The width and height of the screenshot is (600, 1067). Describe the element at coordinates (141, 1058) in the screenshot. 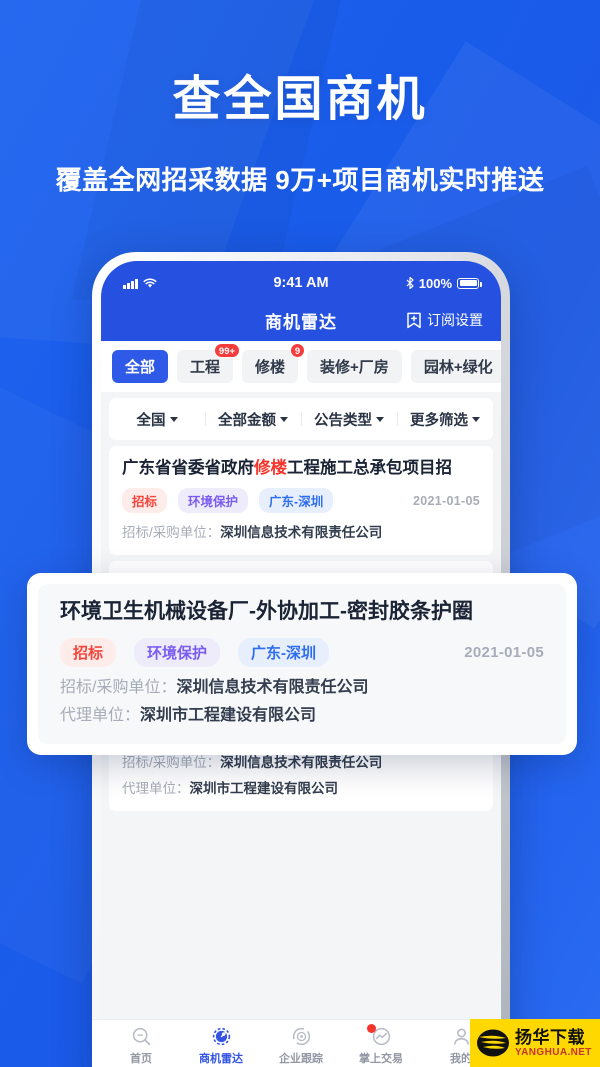

I see `tab-label: 首页` at that location.